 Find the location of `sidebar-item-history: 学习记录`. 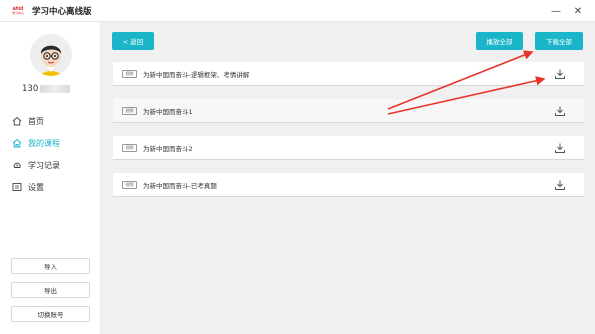

sidebar-item-history: 学习记录 is located at coordinates (50, 165).